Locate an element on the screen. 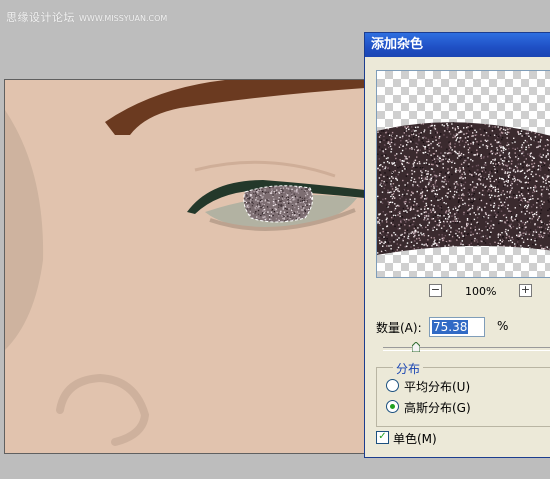  dialog-title: 添加杂色 is located at coordinates (457, 45).